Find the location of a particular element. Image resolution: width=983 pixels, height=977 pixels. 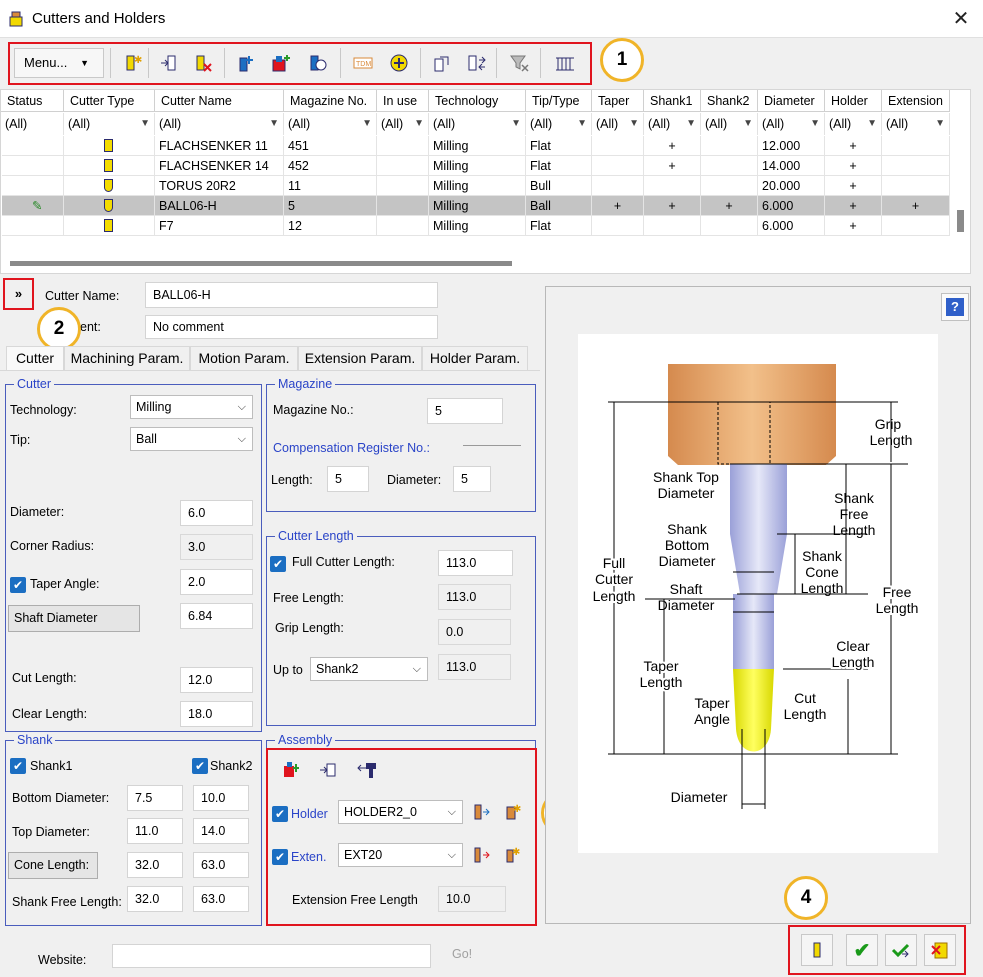

col-cutter-name: Cutter Name is located at coordinates (219, 101).